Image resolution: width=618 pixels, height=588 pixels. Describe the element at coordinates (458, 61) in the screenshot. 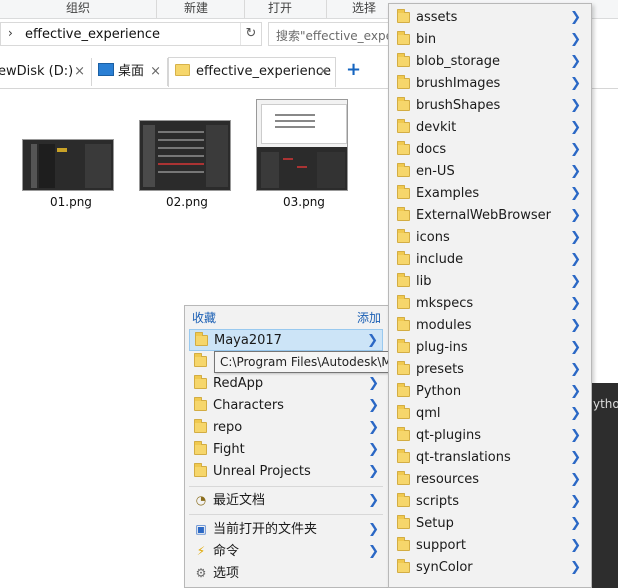

I see `submenu-item-label: blob_storage` at that location.